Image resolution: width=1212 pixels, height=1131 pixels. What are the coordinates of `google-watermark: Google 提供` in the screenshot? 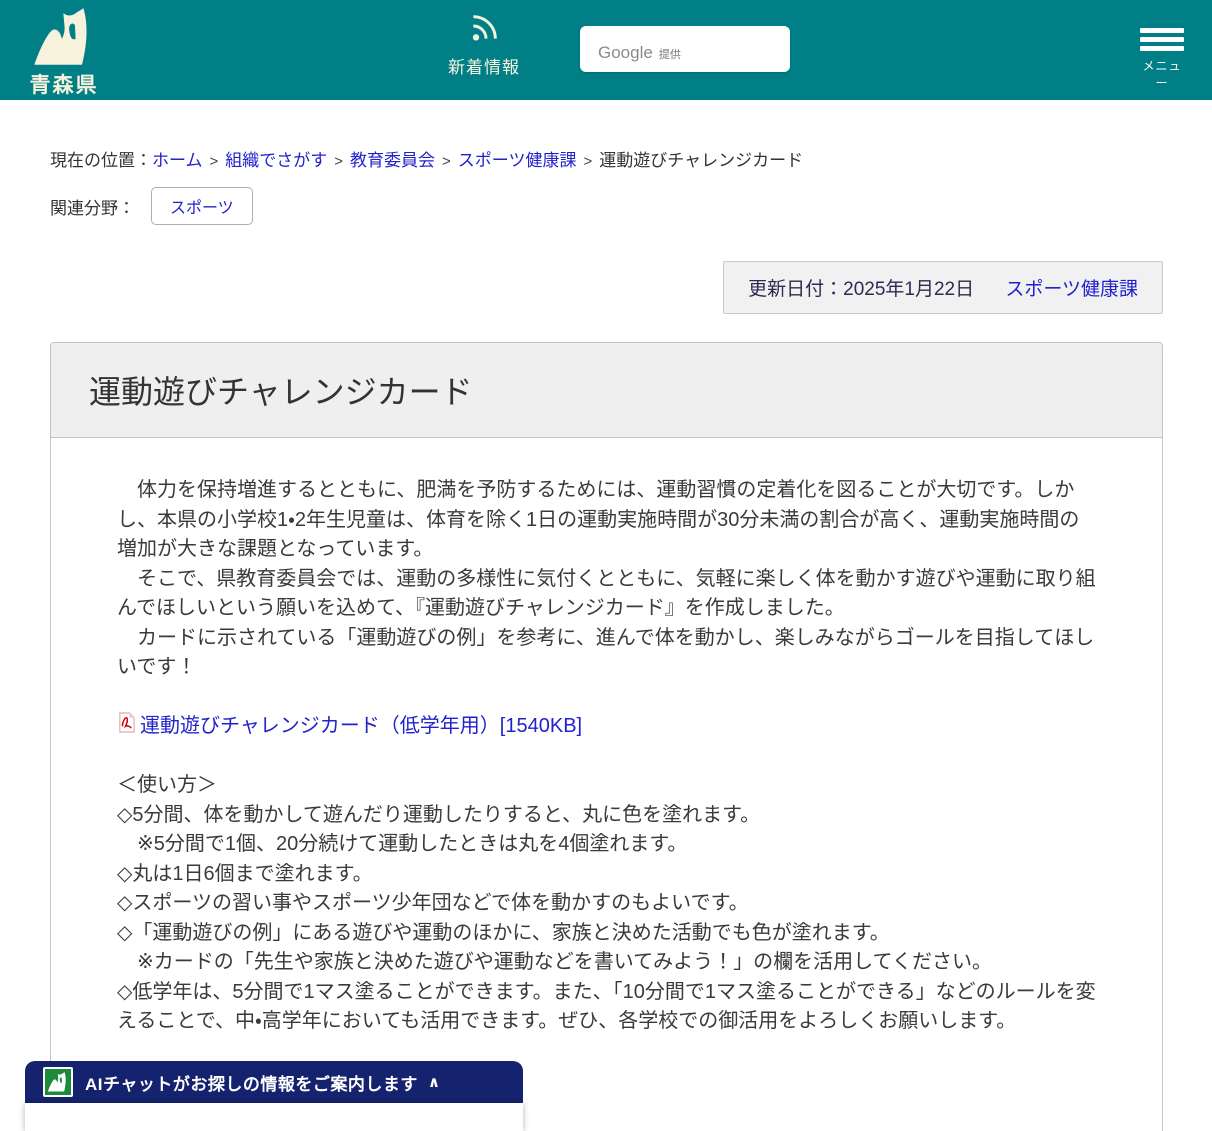 It's located at (639, 52).